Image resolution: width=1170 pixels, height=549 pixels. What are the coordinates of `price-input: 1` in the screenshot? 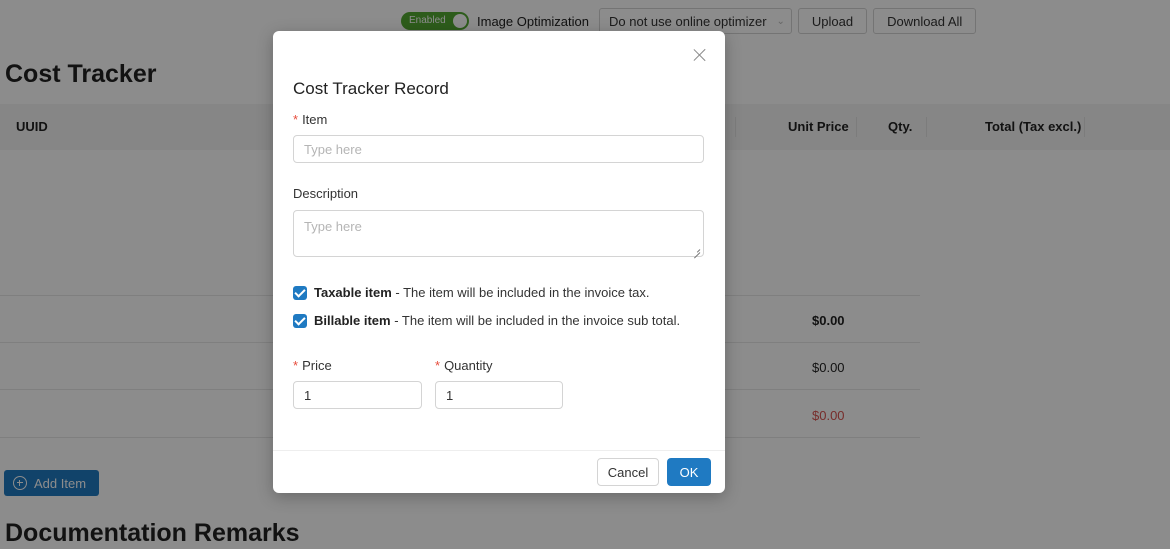 It's located at (357, 395).